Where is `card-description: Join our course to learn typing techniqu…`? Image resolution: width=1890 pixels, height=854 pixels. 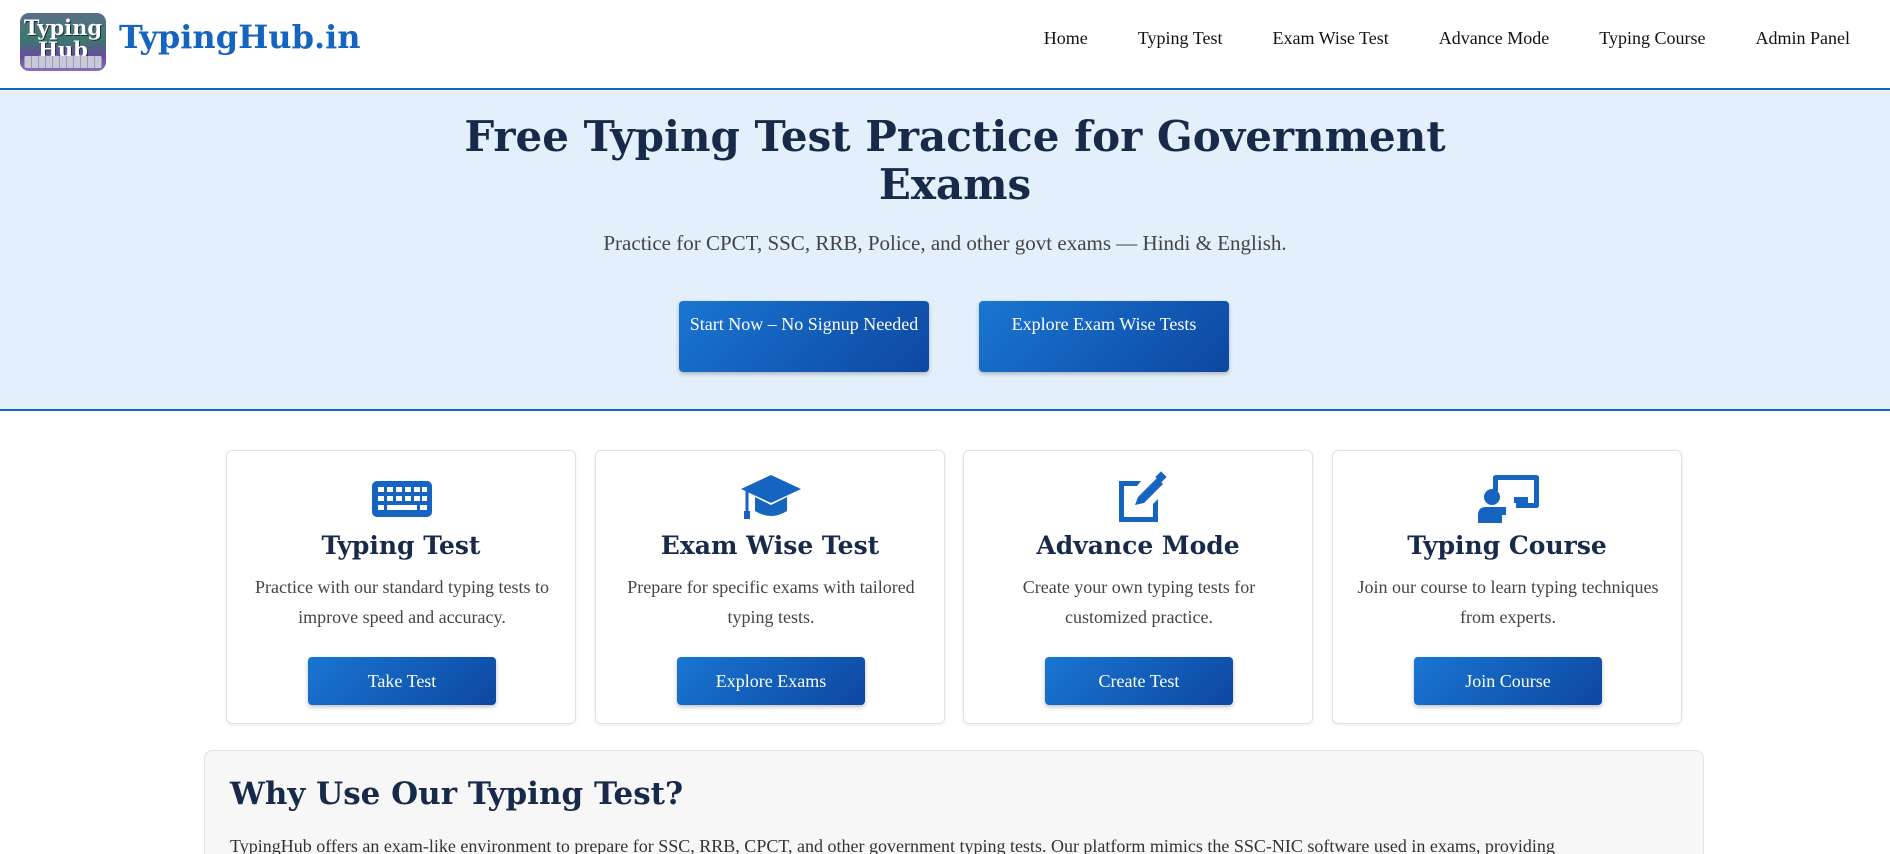 card-description: Join our course to learn typing techniqu… is located at coordinates (1508, 602).